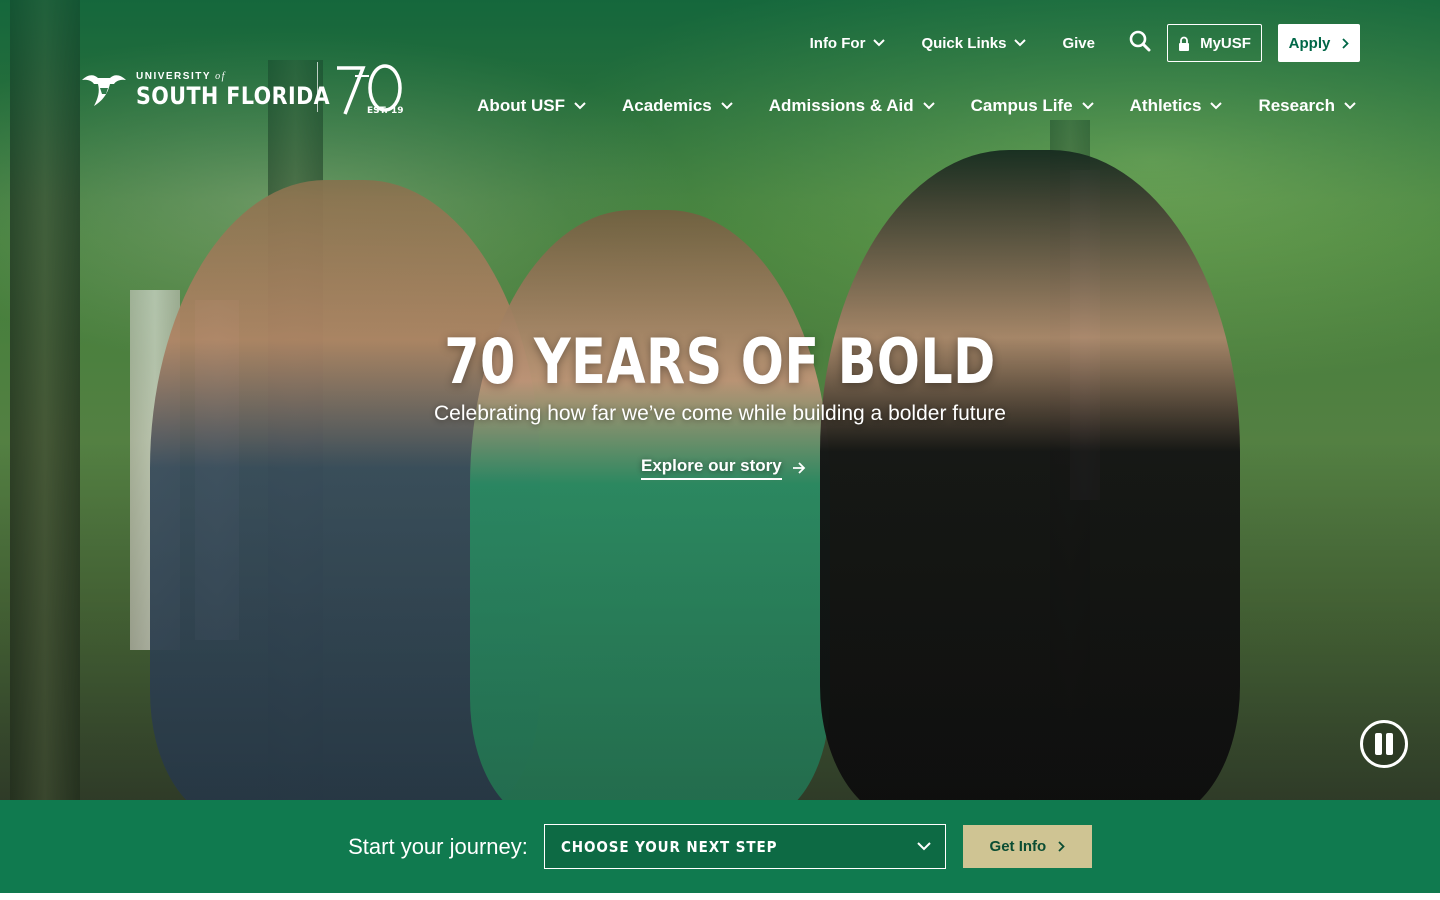  What do you see at coordinates (841, 105) in the screenshot?
I see `nav-label: Admissions & Aid` at bounding box center [841, 105].